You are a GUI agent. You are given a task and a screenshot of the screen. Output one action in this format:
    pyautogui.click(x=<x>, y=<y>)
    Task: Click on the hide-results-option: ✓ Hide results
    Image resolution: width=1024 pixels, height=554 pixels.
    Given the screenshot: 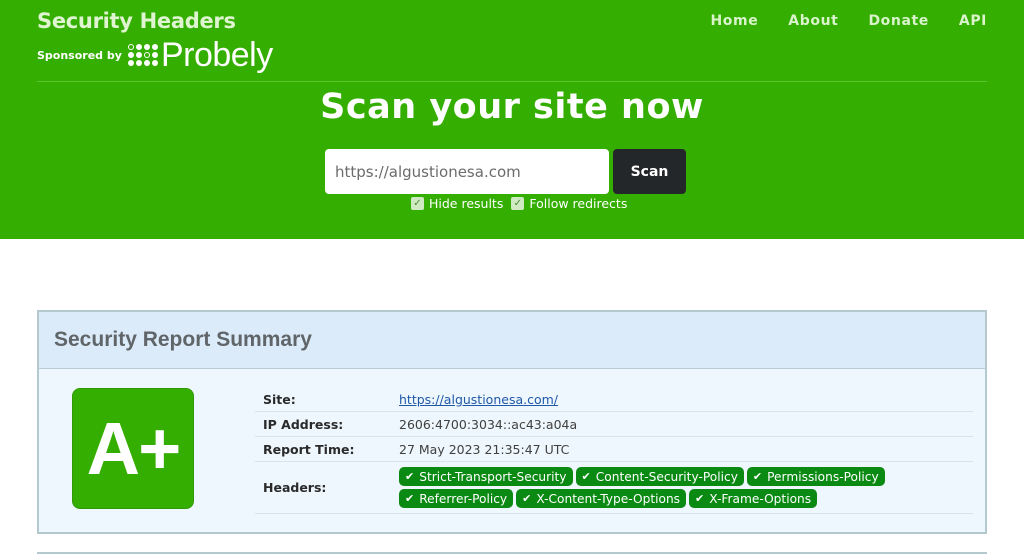 What is the action you would take?
    pyautogui.click(x=457, y=203)
    